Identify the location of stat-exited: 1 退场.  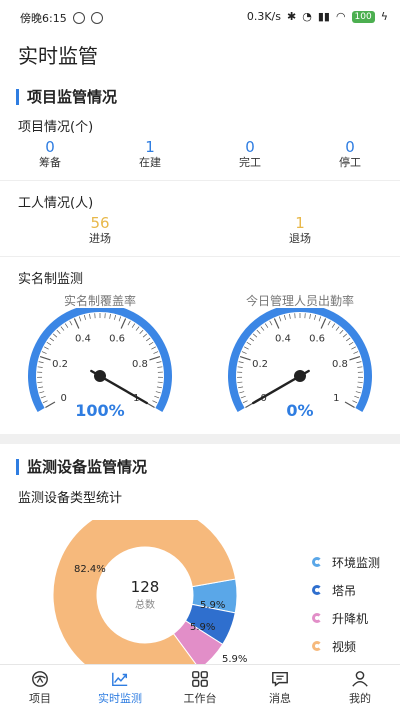
(300, 230).